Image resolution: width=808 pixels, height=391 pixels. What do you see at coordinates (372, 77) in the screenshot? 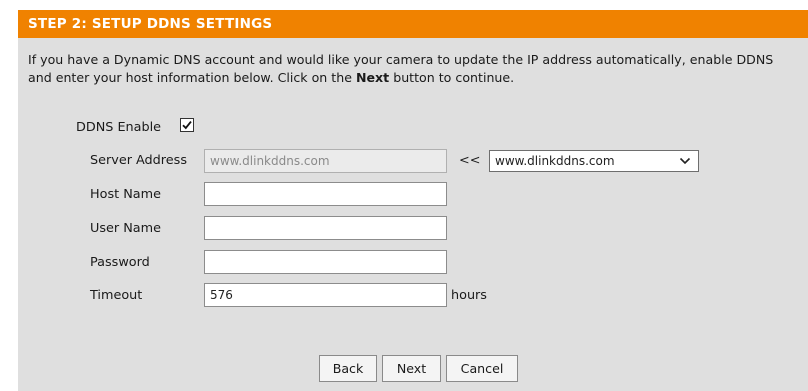
I see `instructions-bold: Next` at bounding box center [372, 77].